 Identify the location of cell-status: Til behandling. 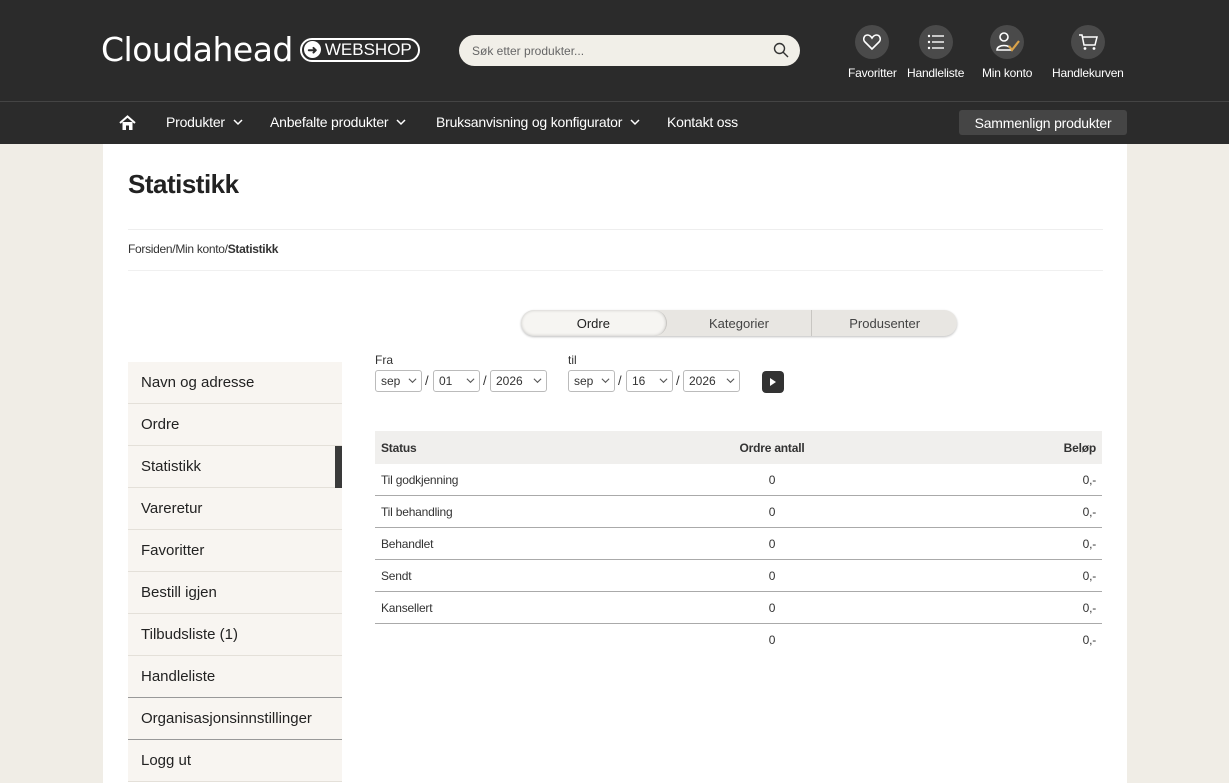
(417, 511).